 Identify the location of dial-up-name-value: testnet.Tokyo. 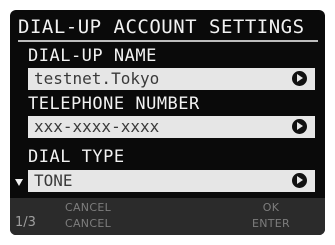
(97, 78).